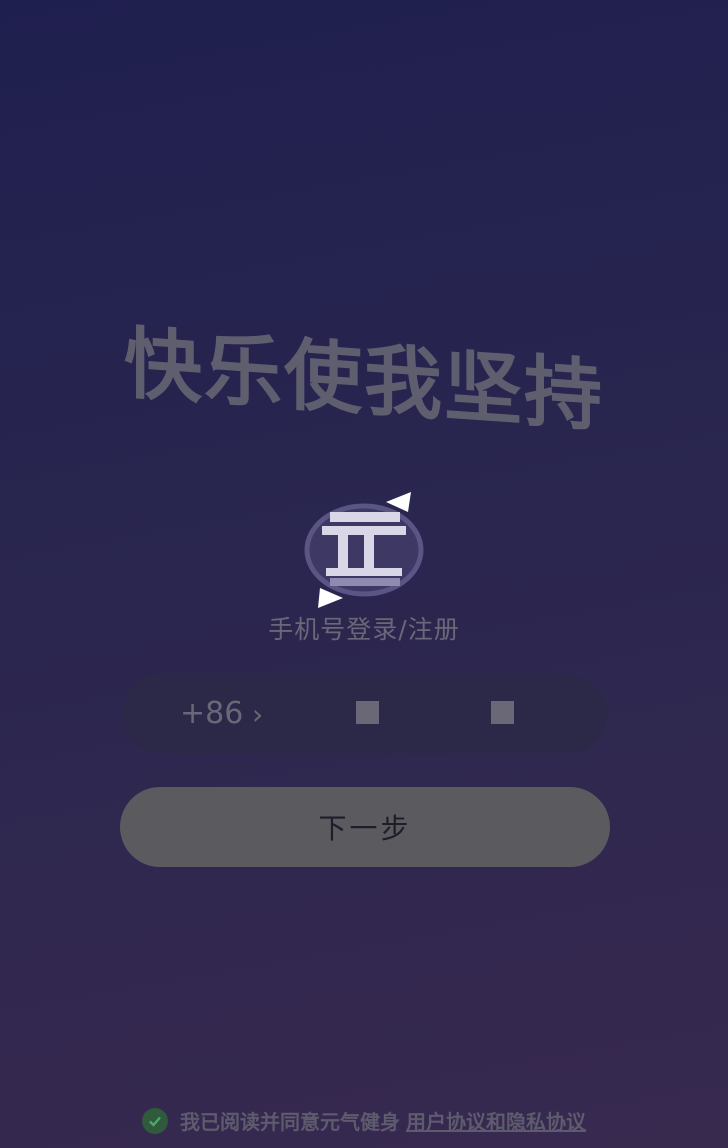  Describe the element at coordinates (364, 550) in the screenshot. I see `yuan-logo-icon` at that location.